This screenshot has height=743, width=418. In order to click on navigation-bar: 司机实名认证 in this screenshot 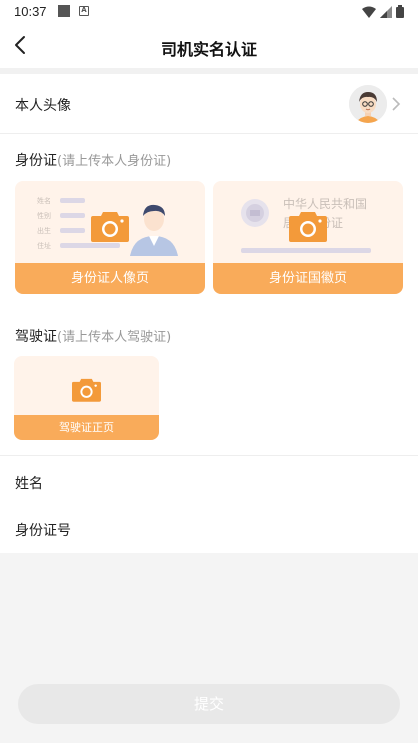, I will do `click(209, 46)`.